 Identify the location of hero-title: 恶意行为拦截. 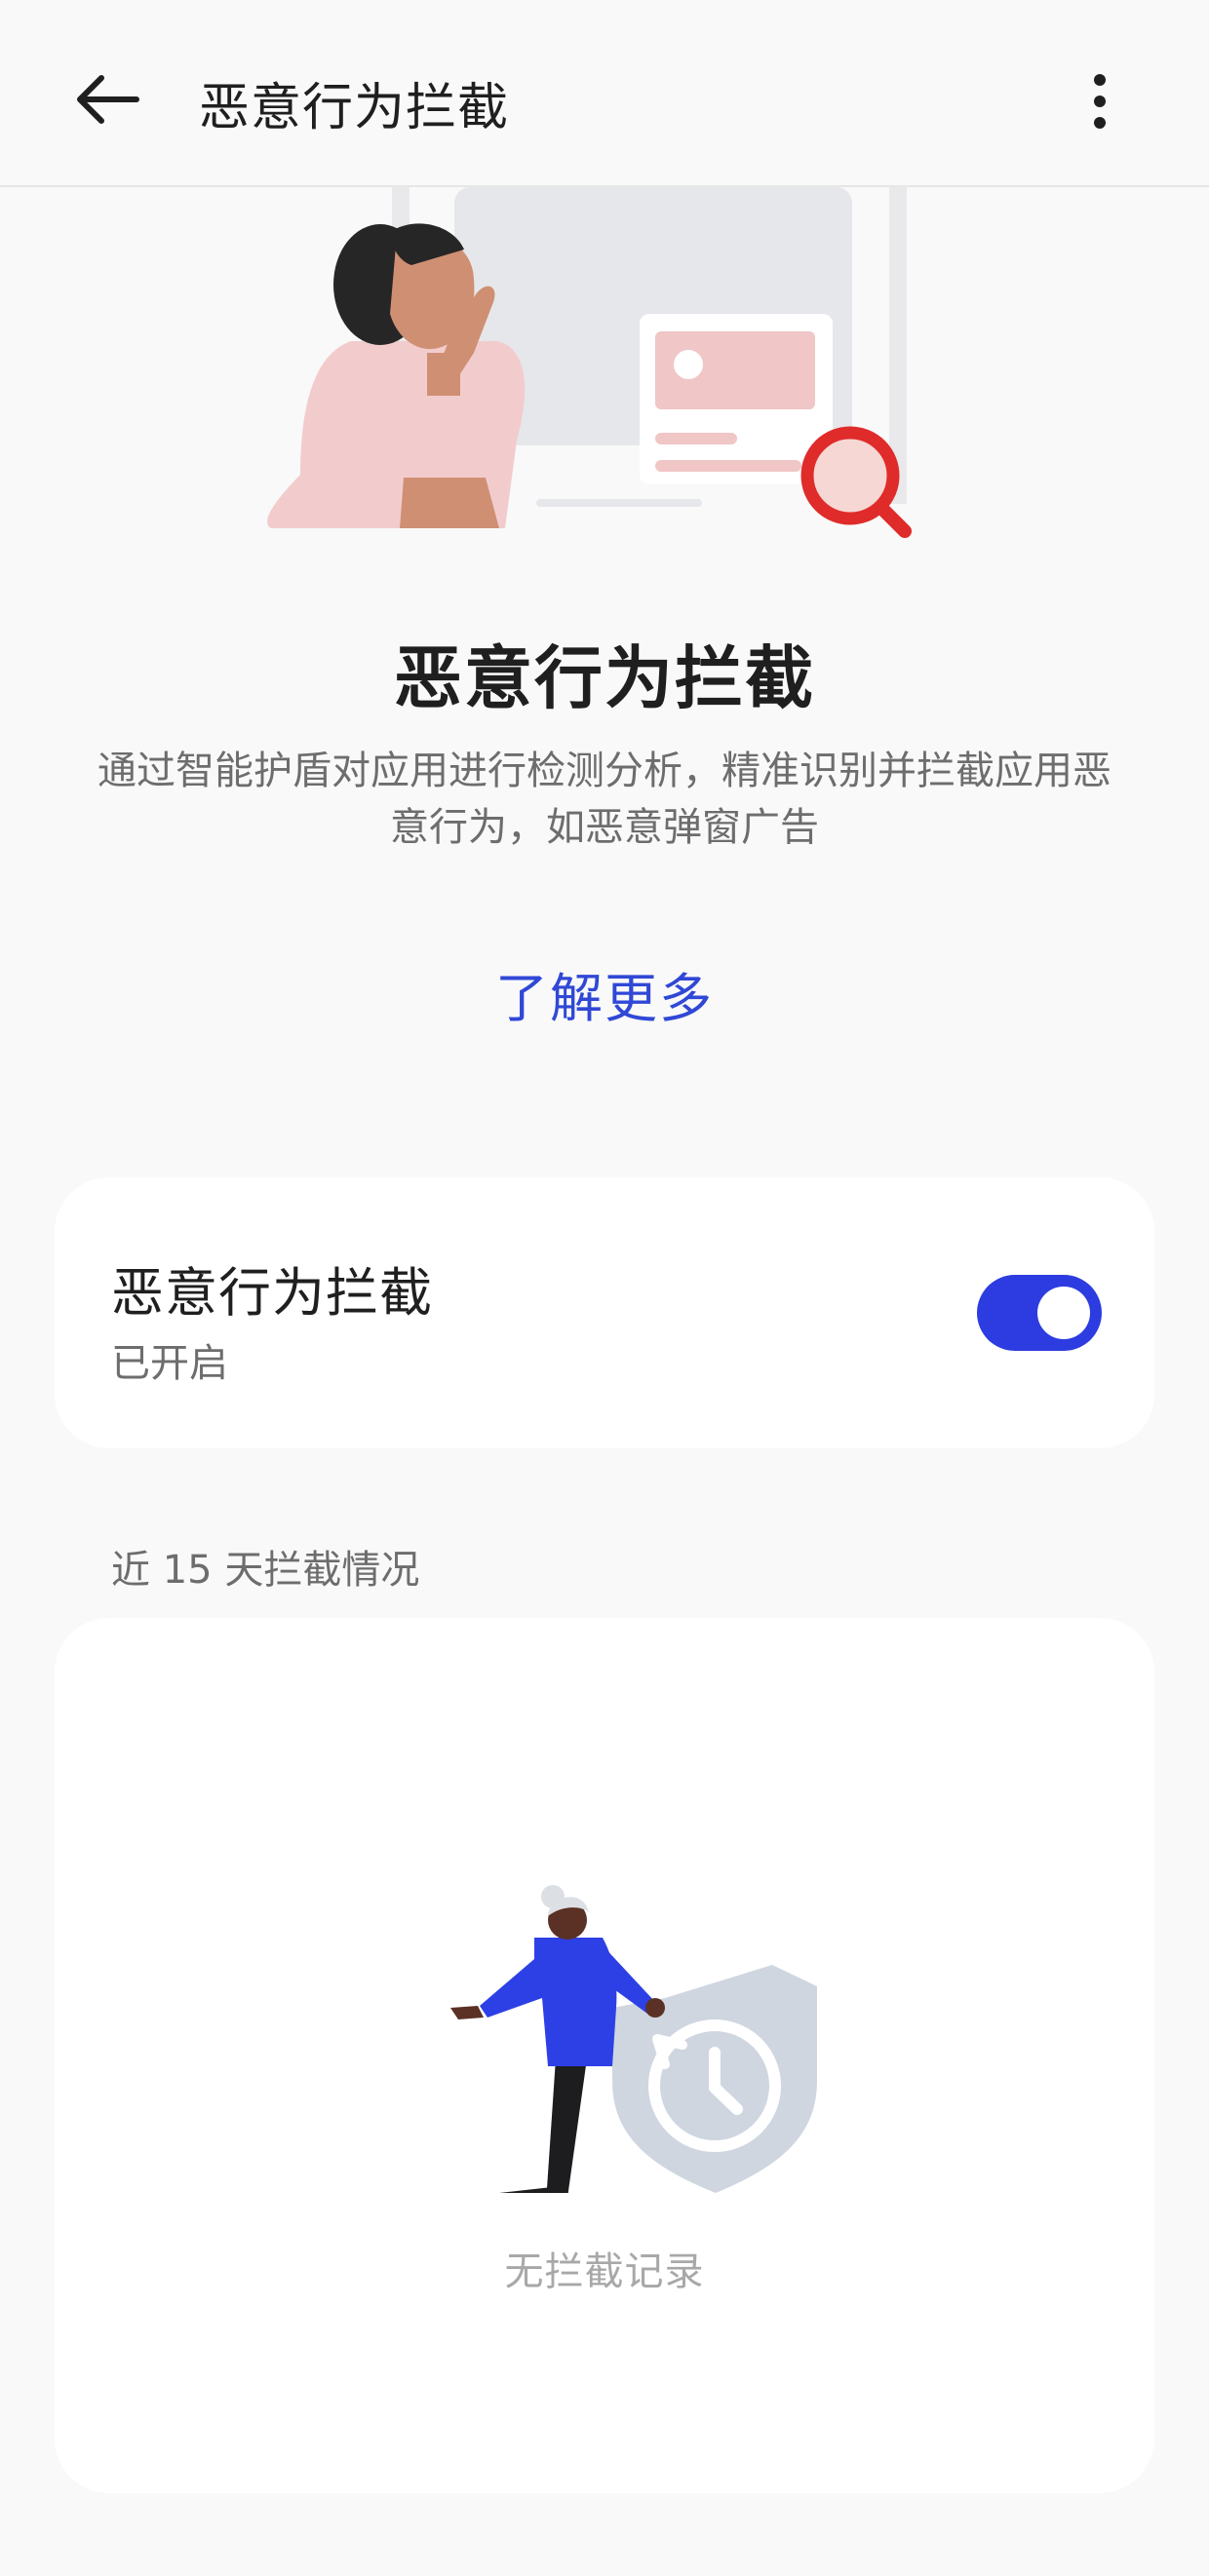
(604, 678).